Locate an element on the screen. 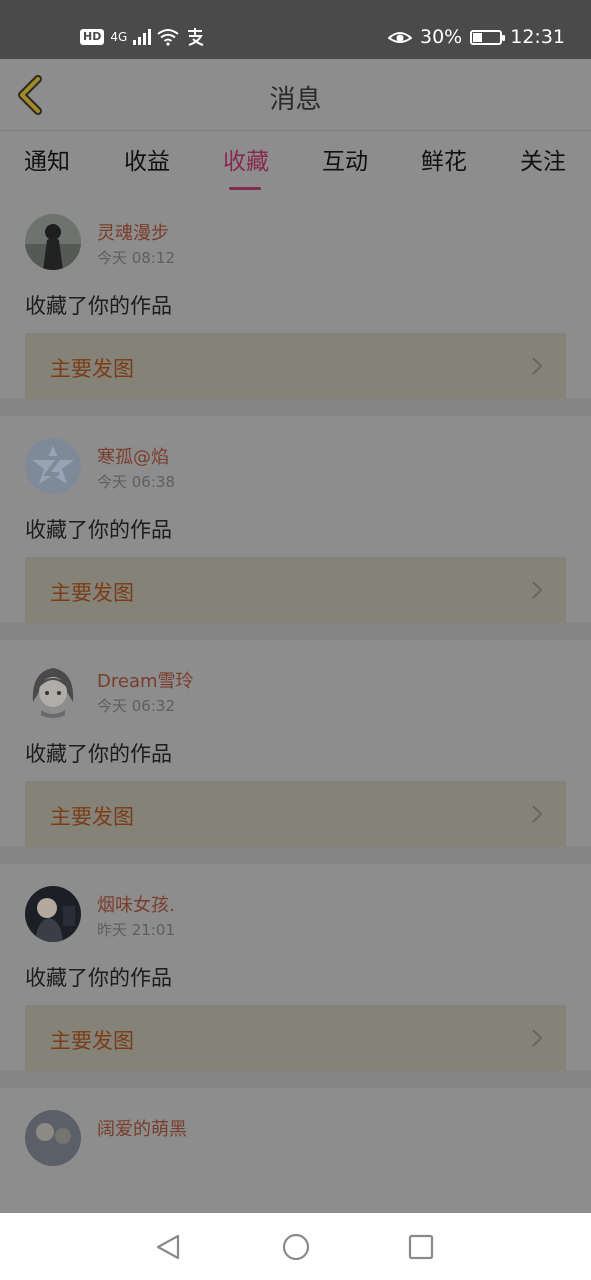 This screenshot has width=591, height=1280. back-triangle-icon is located at coordinates (169, 1247).